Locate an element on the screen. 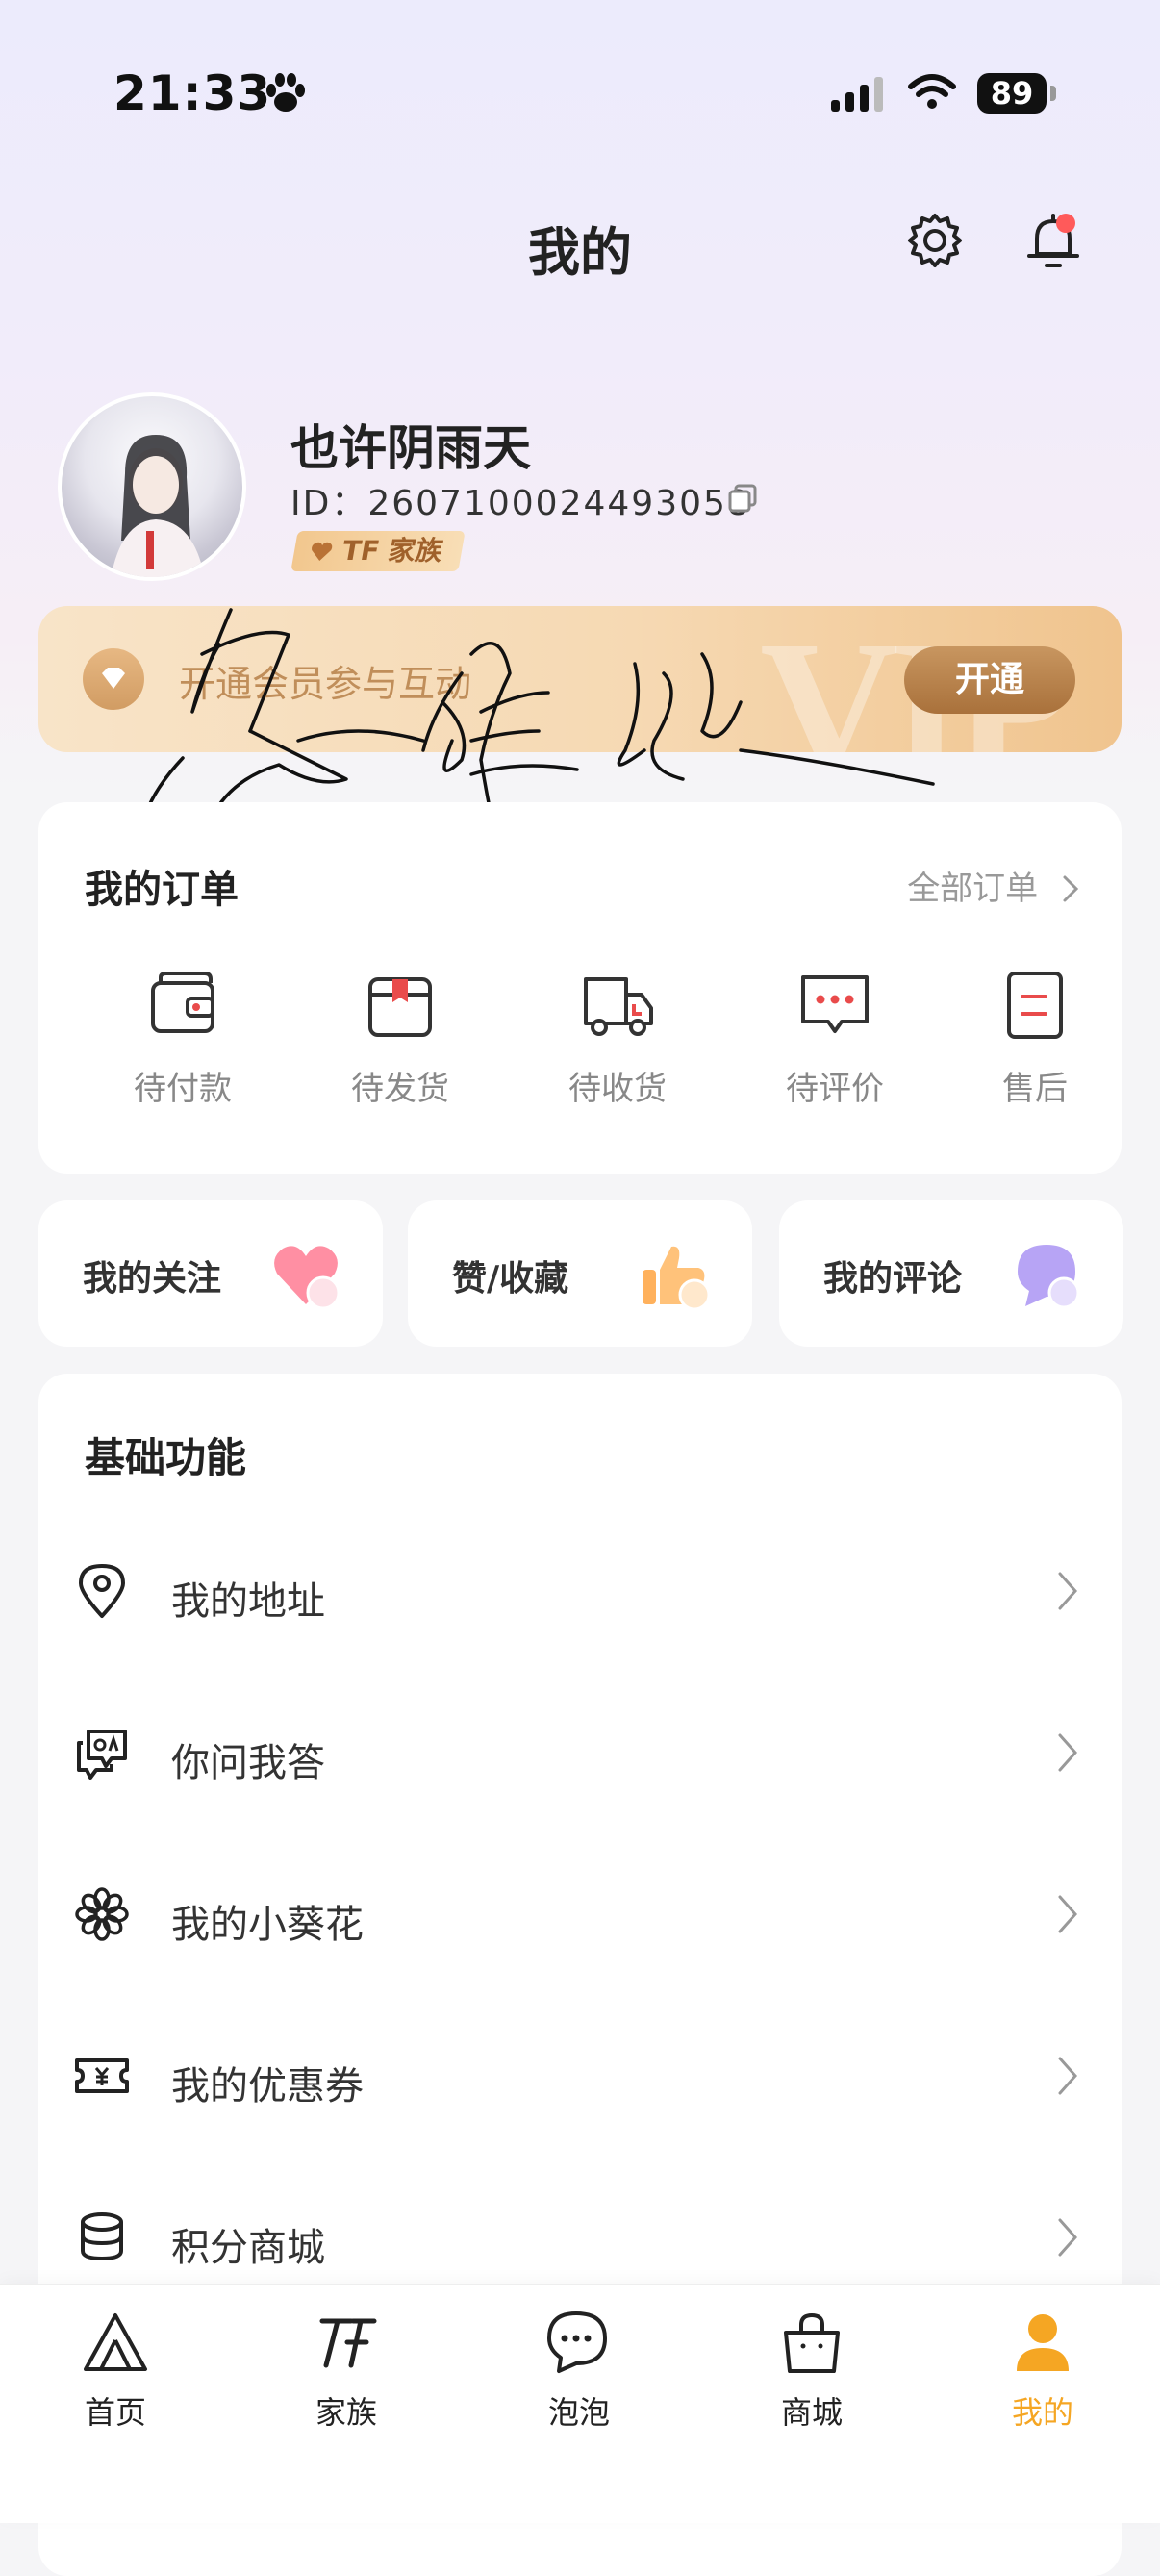  tf-family-badge: TF 家族 is located at coordinates (378, 551).